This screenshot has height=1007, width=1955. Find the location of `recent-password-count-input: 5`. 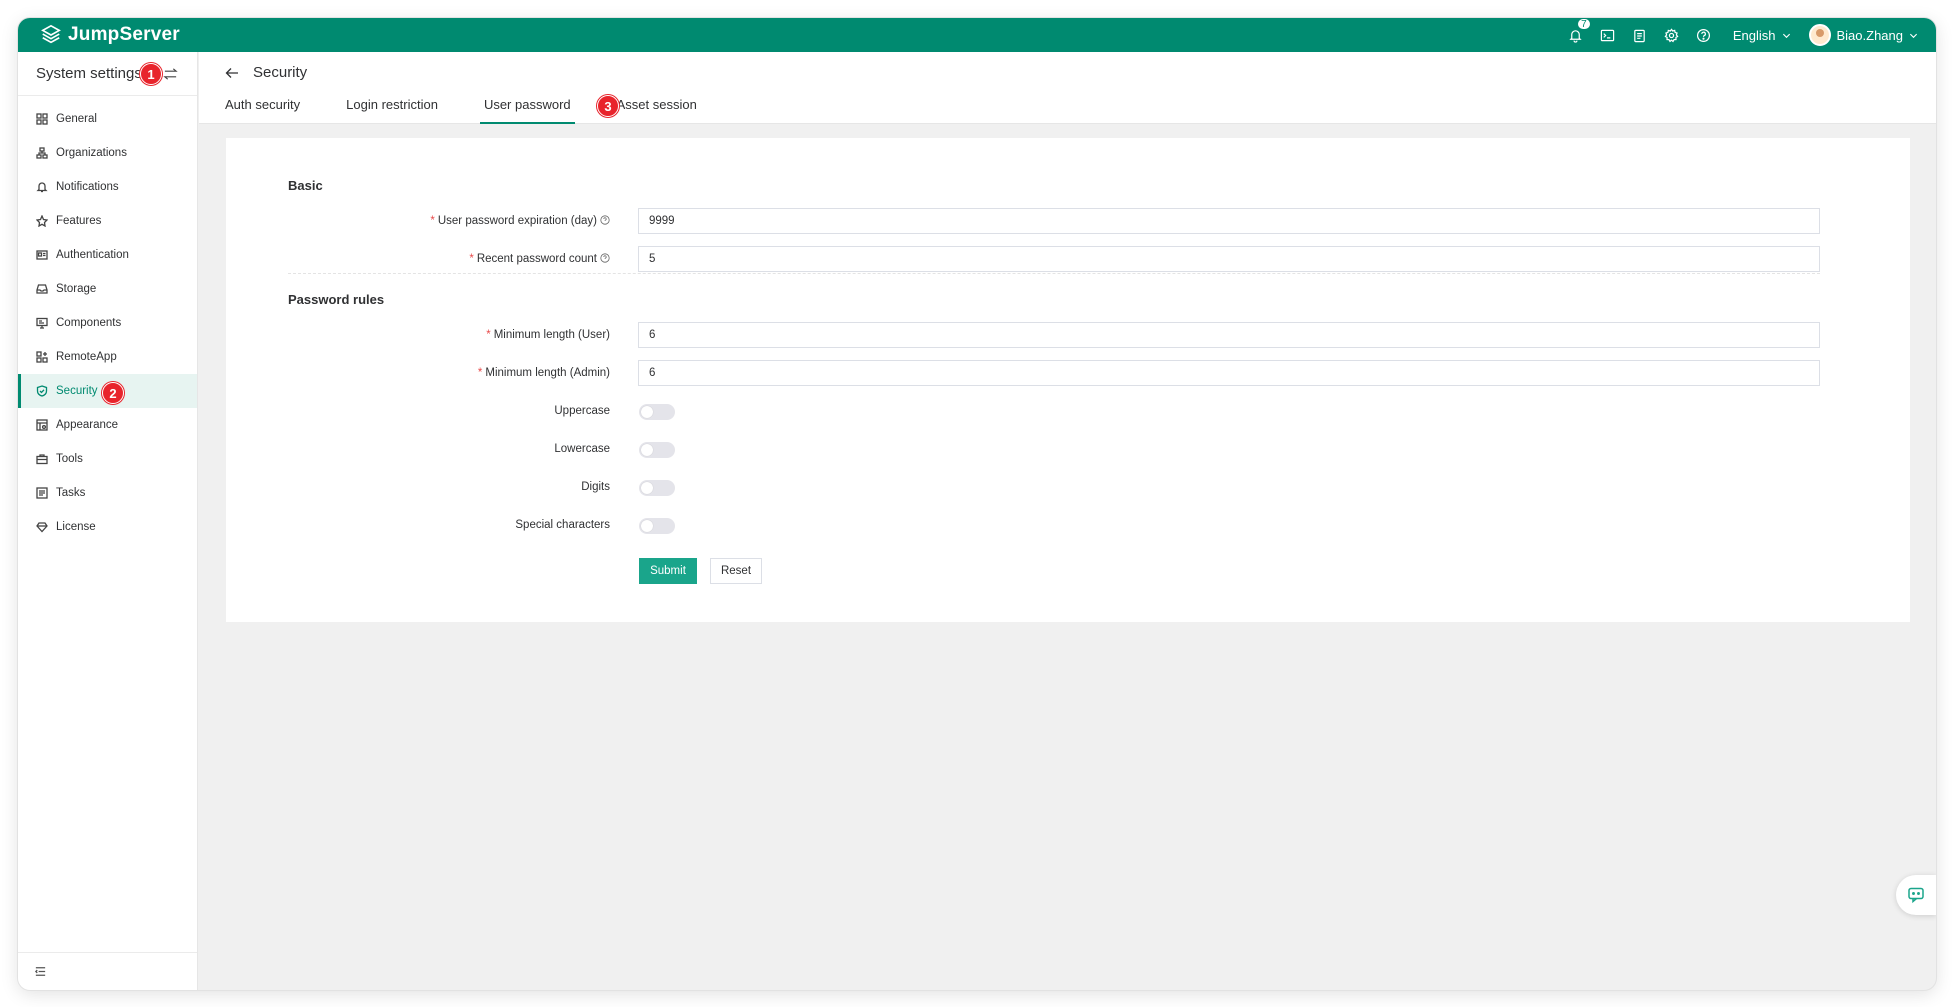

recent-password-count-input: 5 is located at coordinates (1229, 259).